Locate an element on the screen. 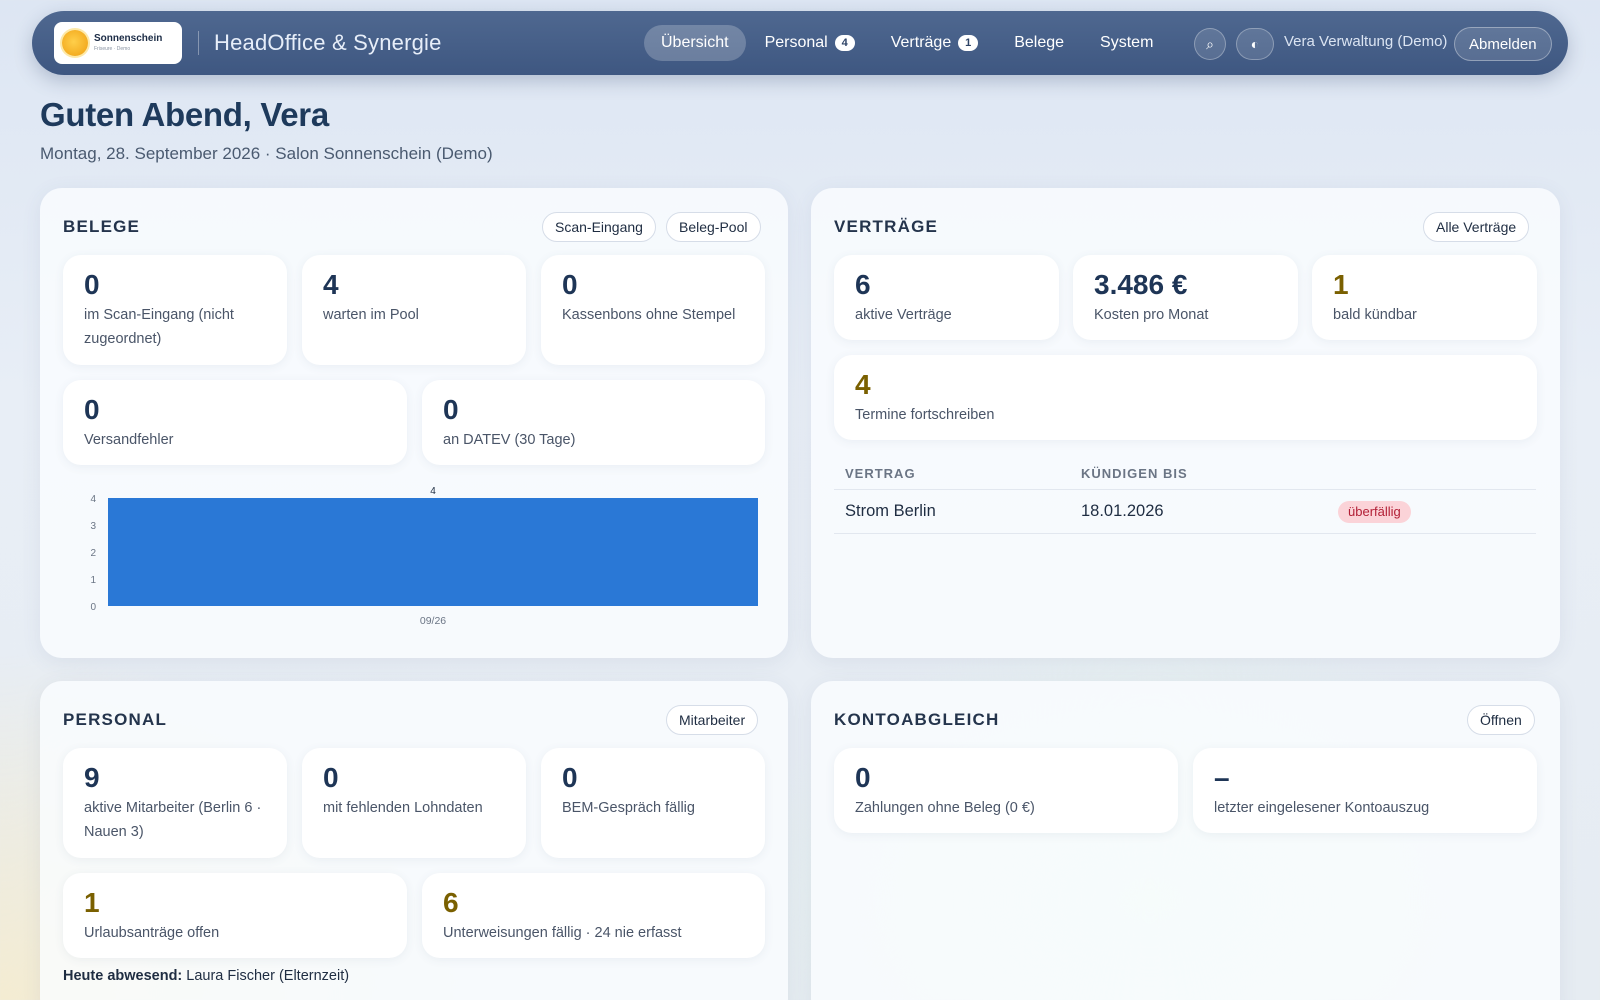 This screenshot has height=1000, width=1600. belege-title: BELEGE is located at coordinates (102, 226).